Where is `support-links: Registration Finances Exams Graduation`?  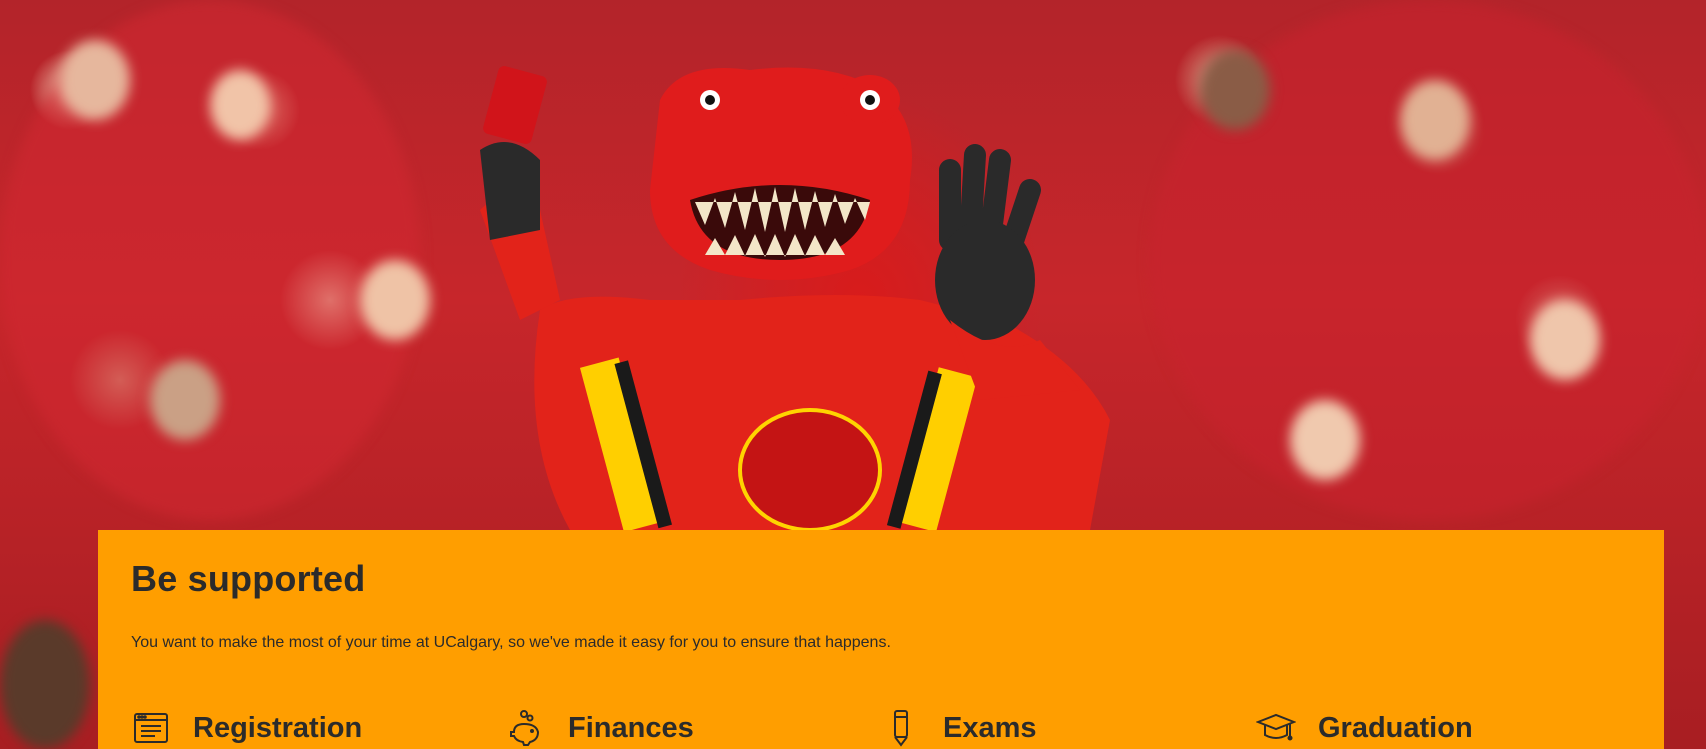
support-links: Registration Finances Exams Graduation is located at coordinates (881, 728).